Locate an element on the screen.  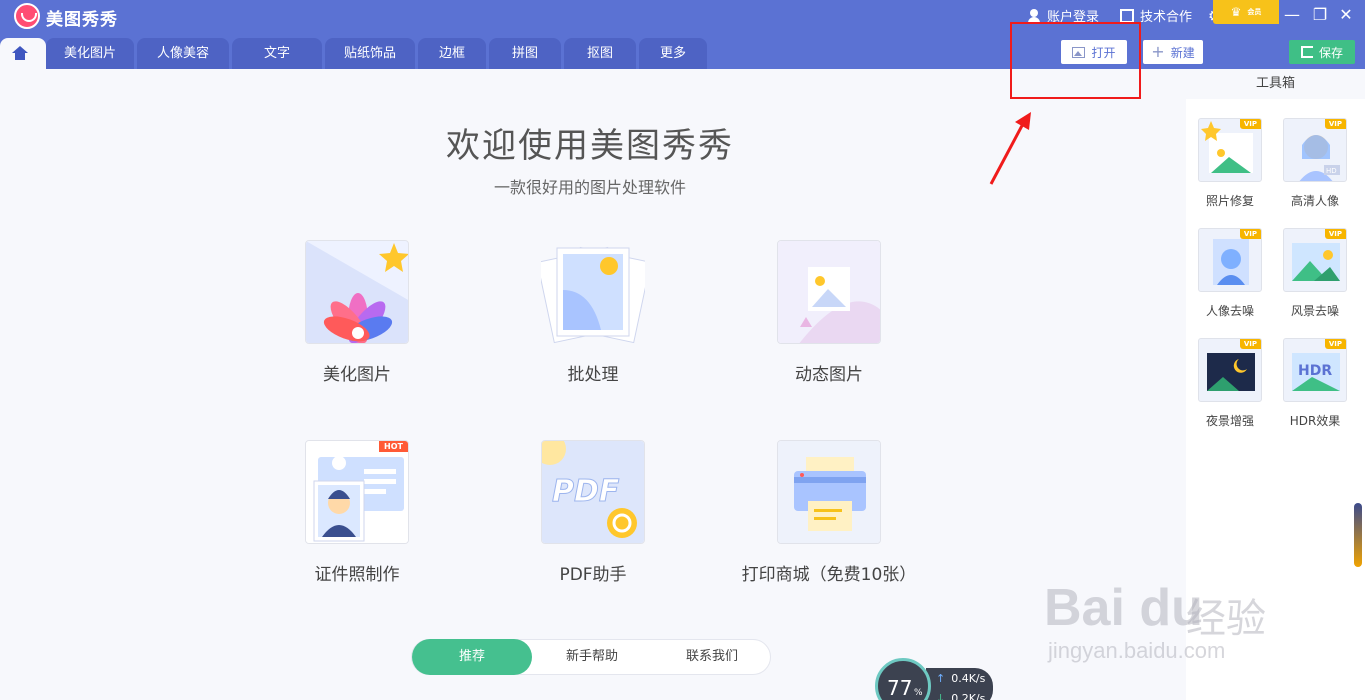
feature-animated: 动态图片 is located at coordinates (829, 312).